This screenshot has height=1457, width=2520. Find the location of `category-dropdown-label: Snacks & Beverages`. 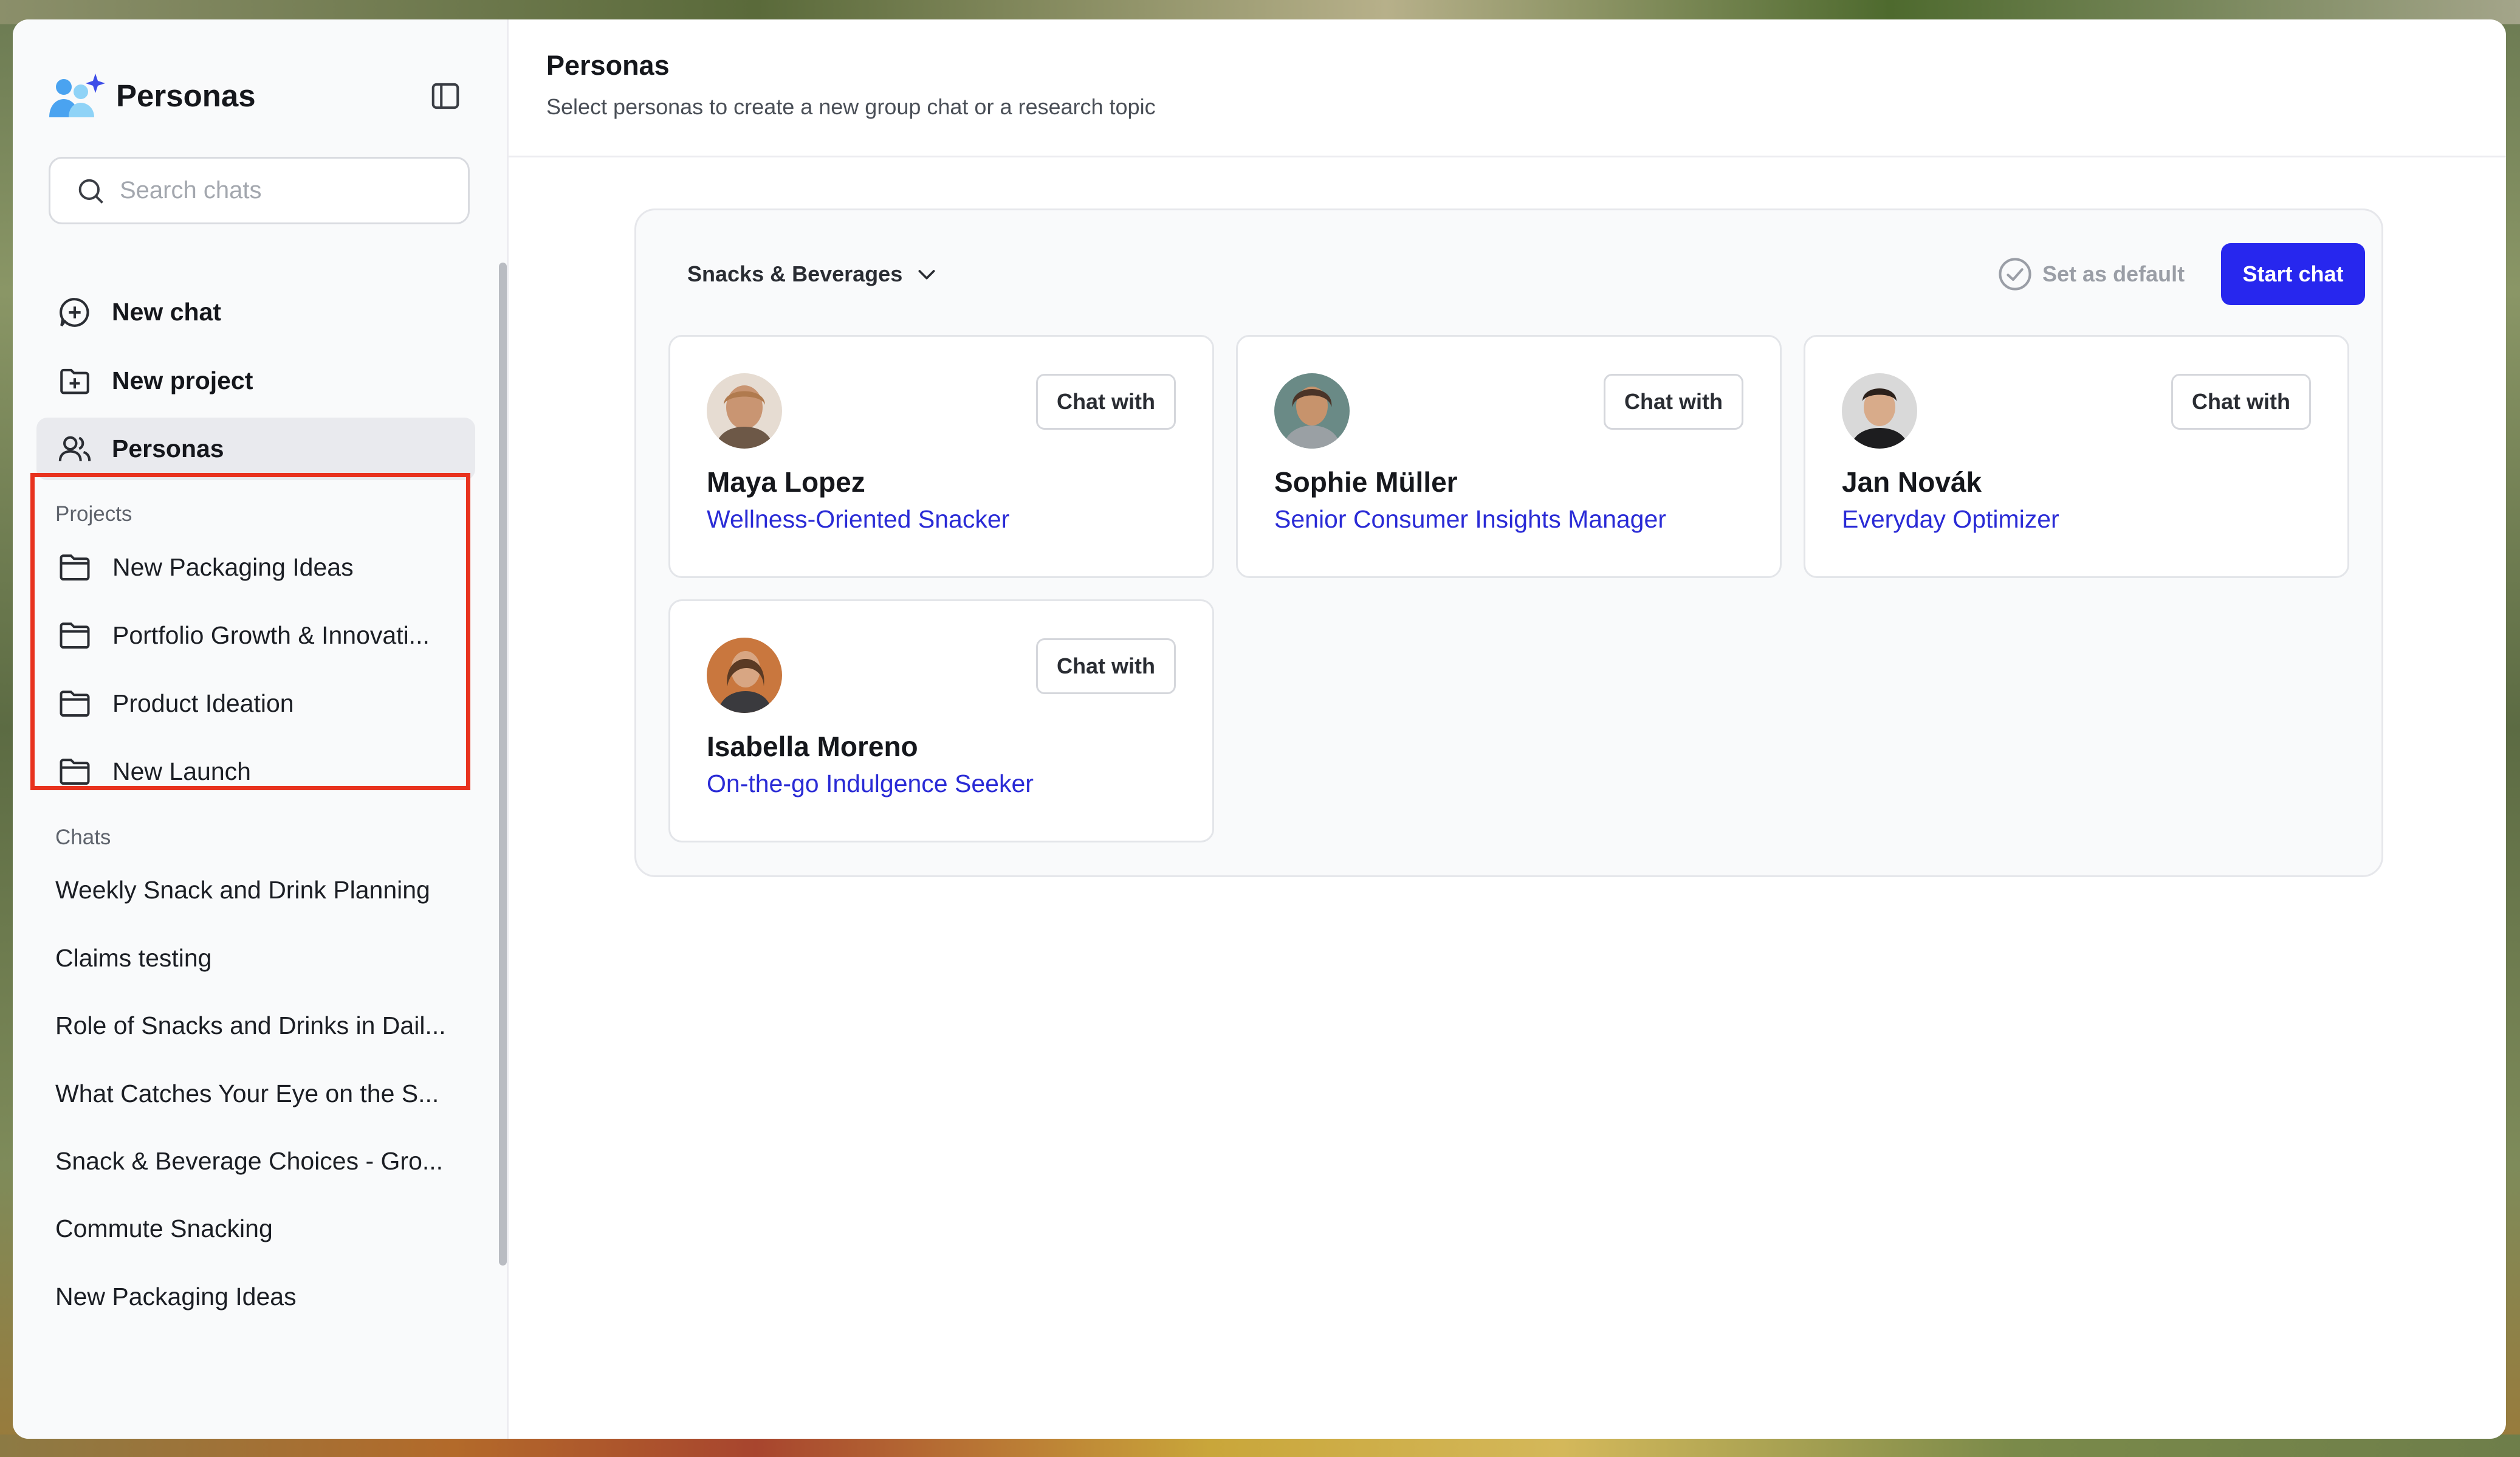

category-dropdown-label: Snacks & Beverages is located at coordinates (795, 273).